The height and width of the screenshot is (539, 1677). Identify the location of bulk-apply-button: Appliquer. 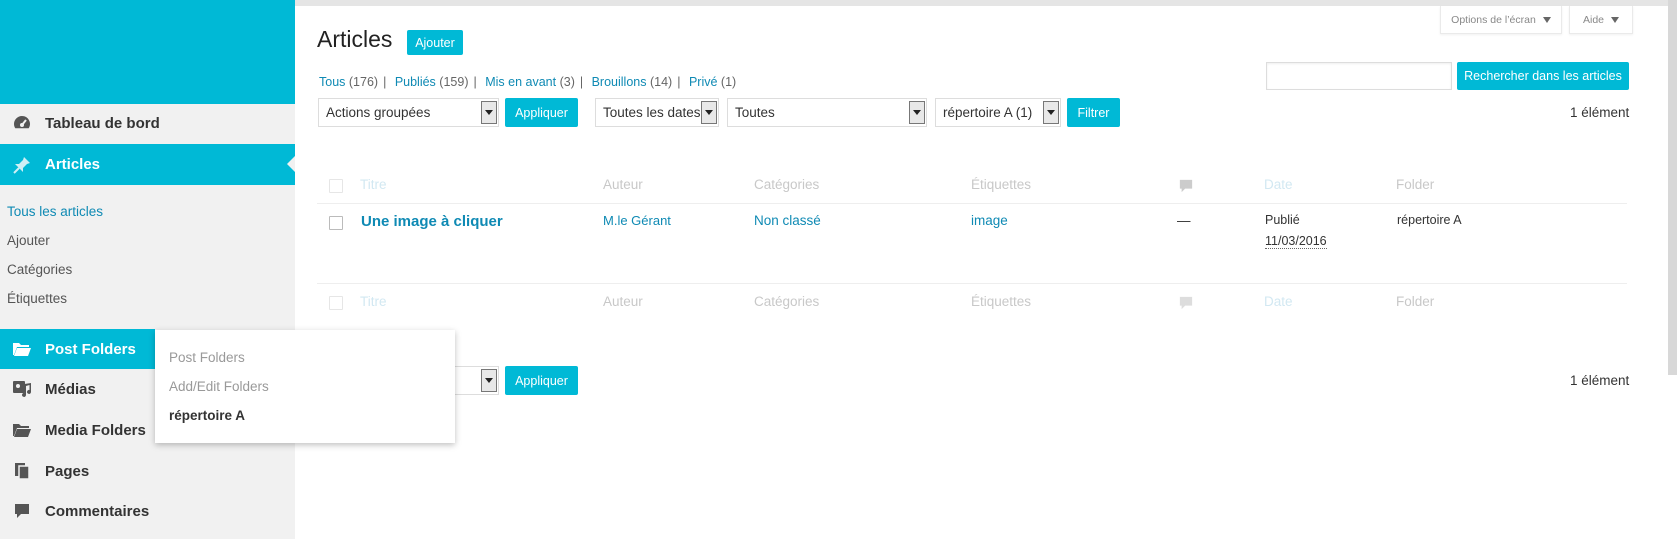
(541, 112).